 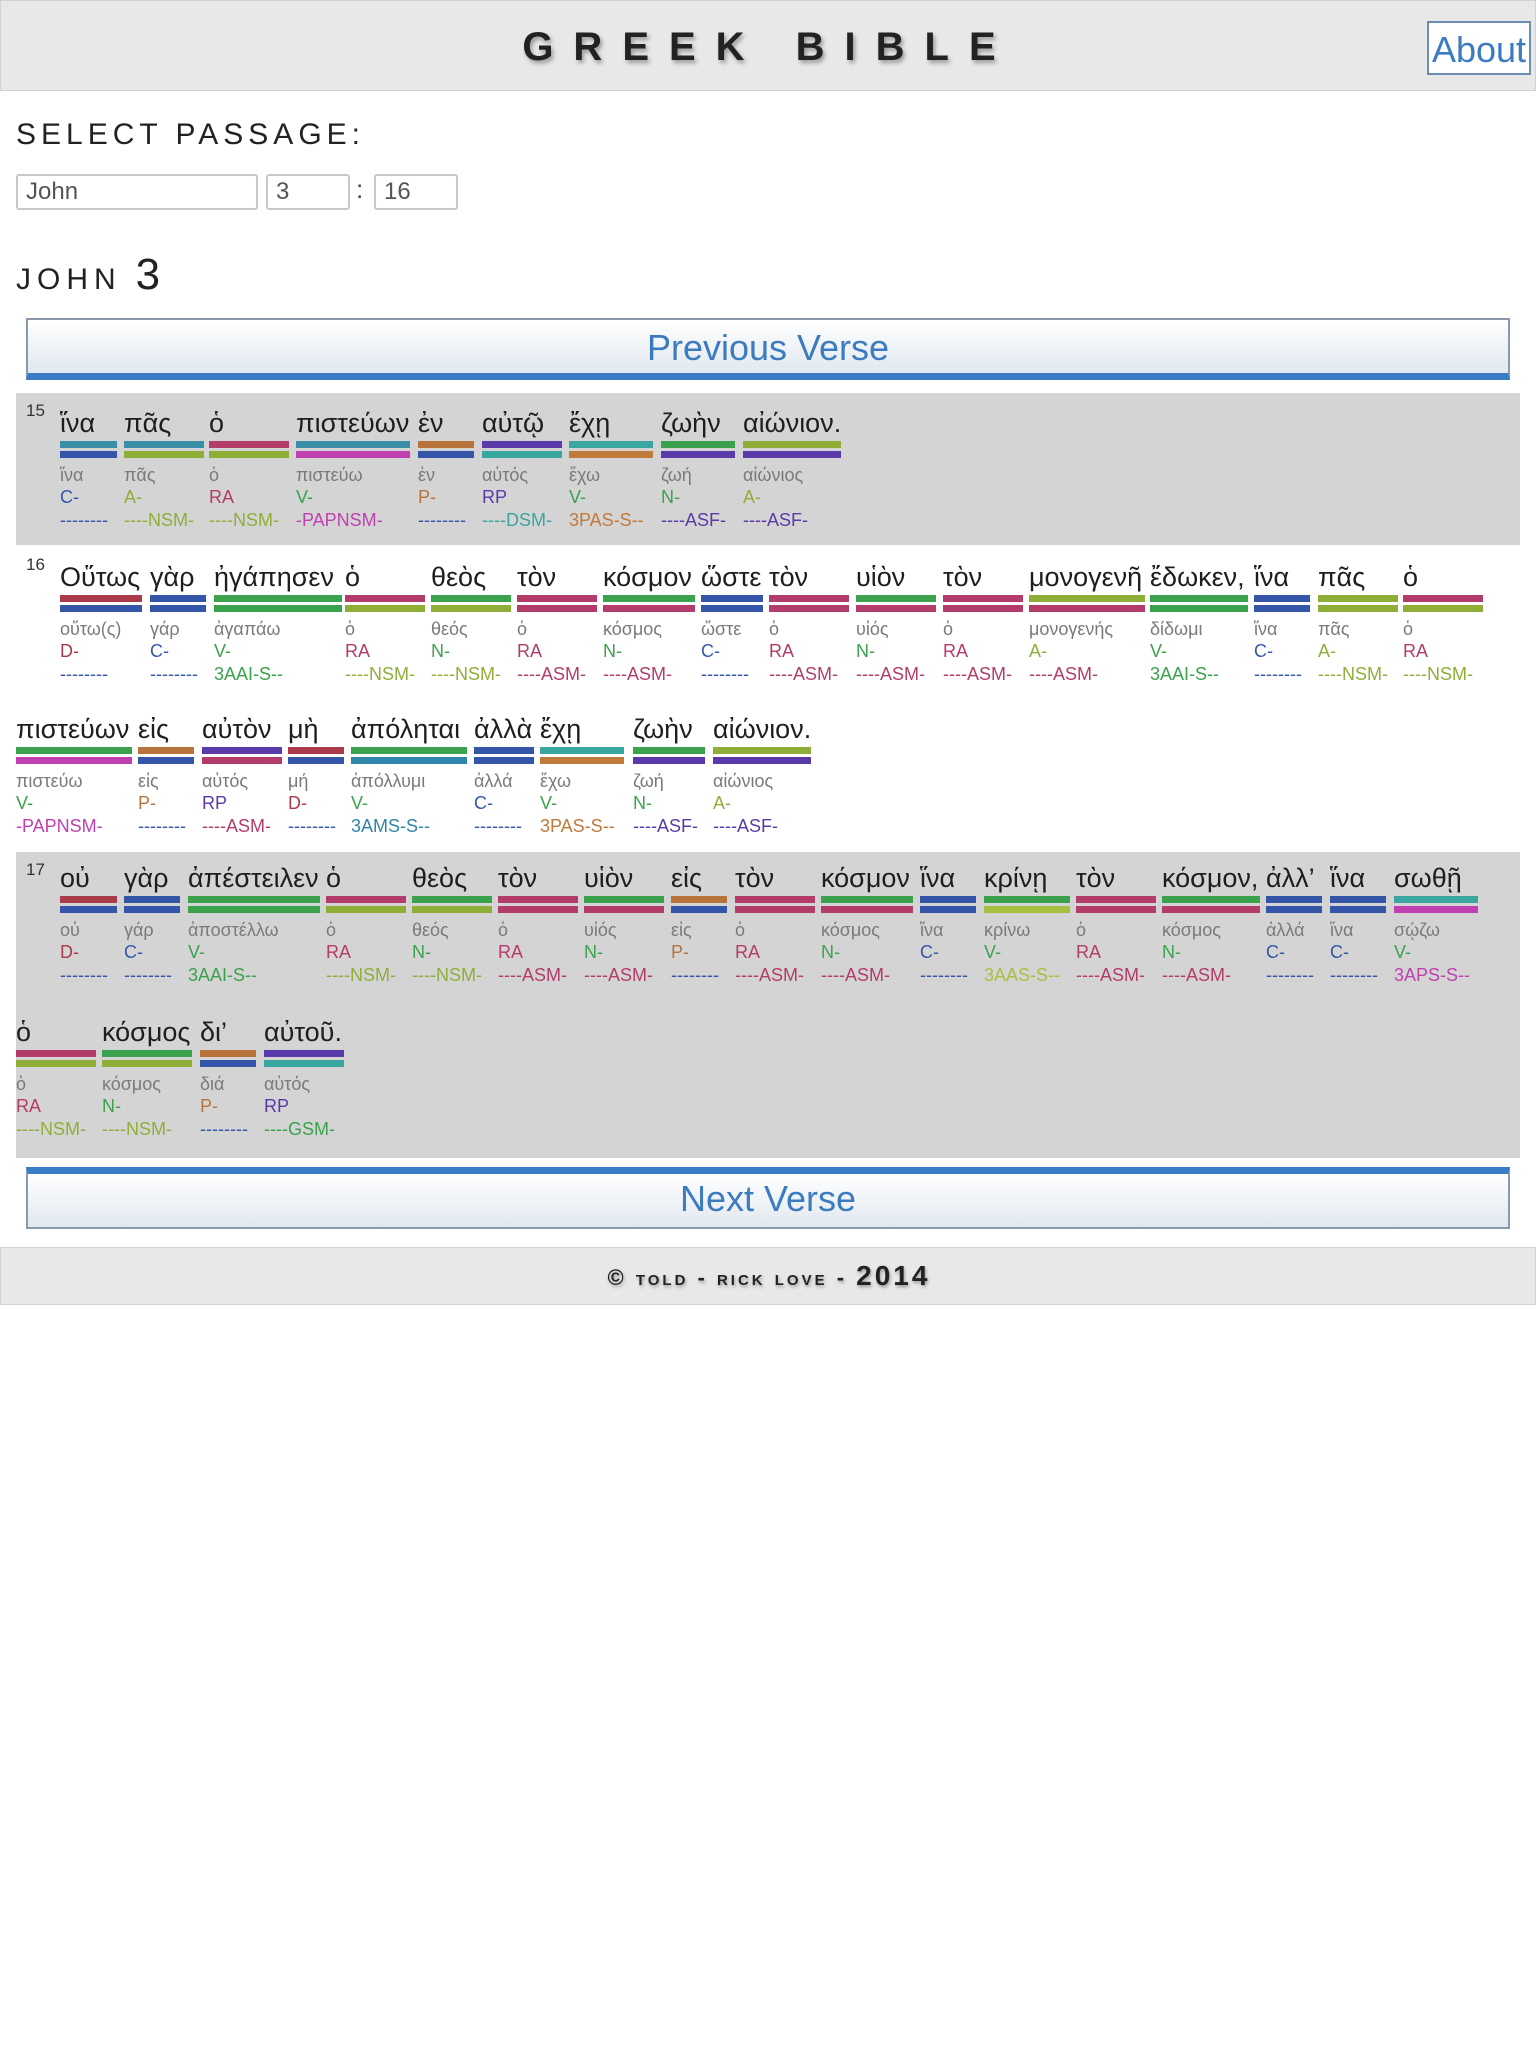 What do you see at coordinates (663, 729) in the screenshot?
I see `greek-word: ζωὴν` at bounding box center [663, 729].